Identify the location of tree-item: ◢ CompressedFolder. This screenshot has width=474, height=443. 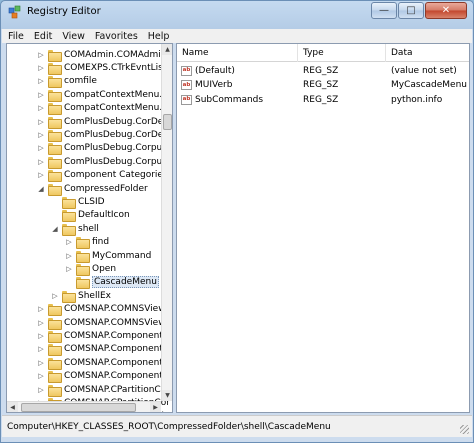
(92, 189).